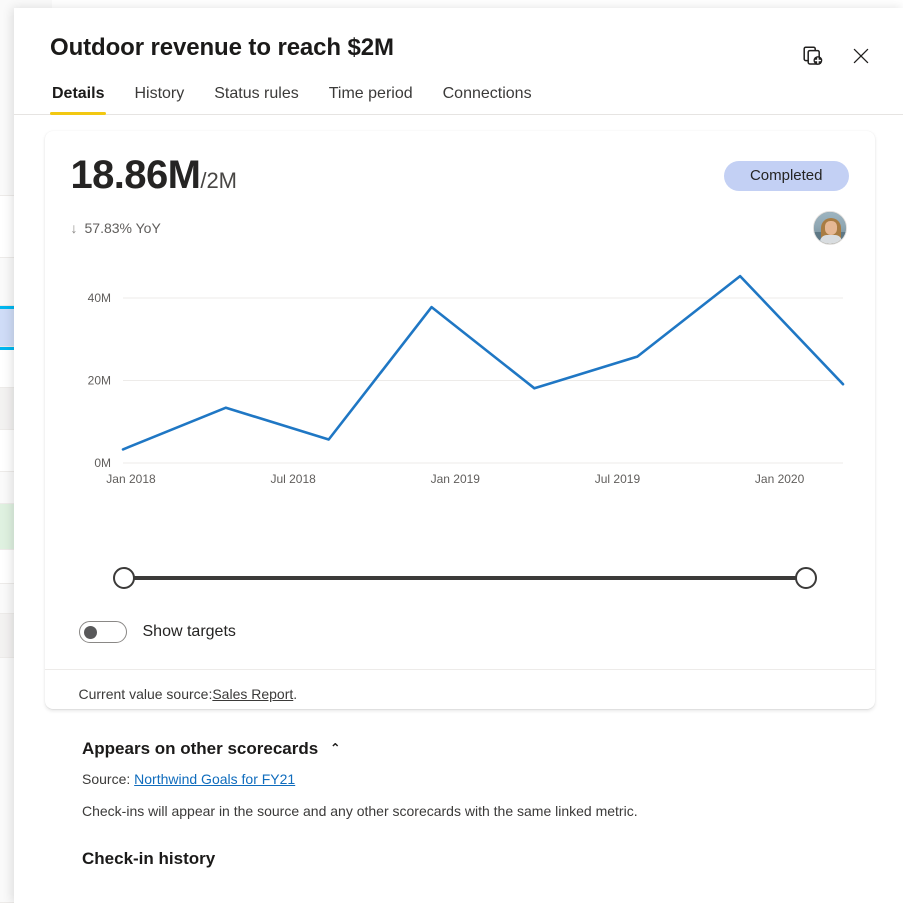 This screenshot has width=903, height=903. Describe the element at coordinates (830, 239) in the screenshot. I see `avatar-body` at that location.